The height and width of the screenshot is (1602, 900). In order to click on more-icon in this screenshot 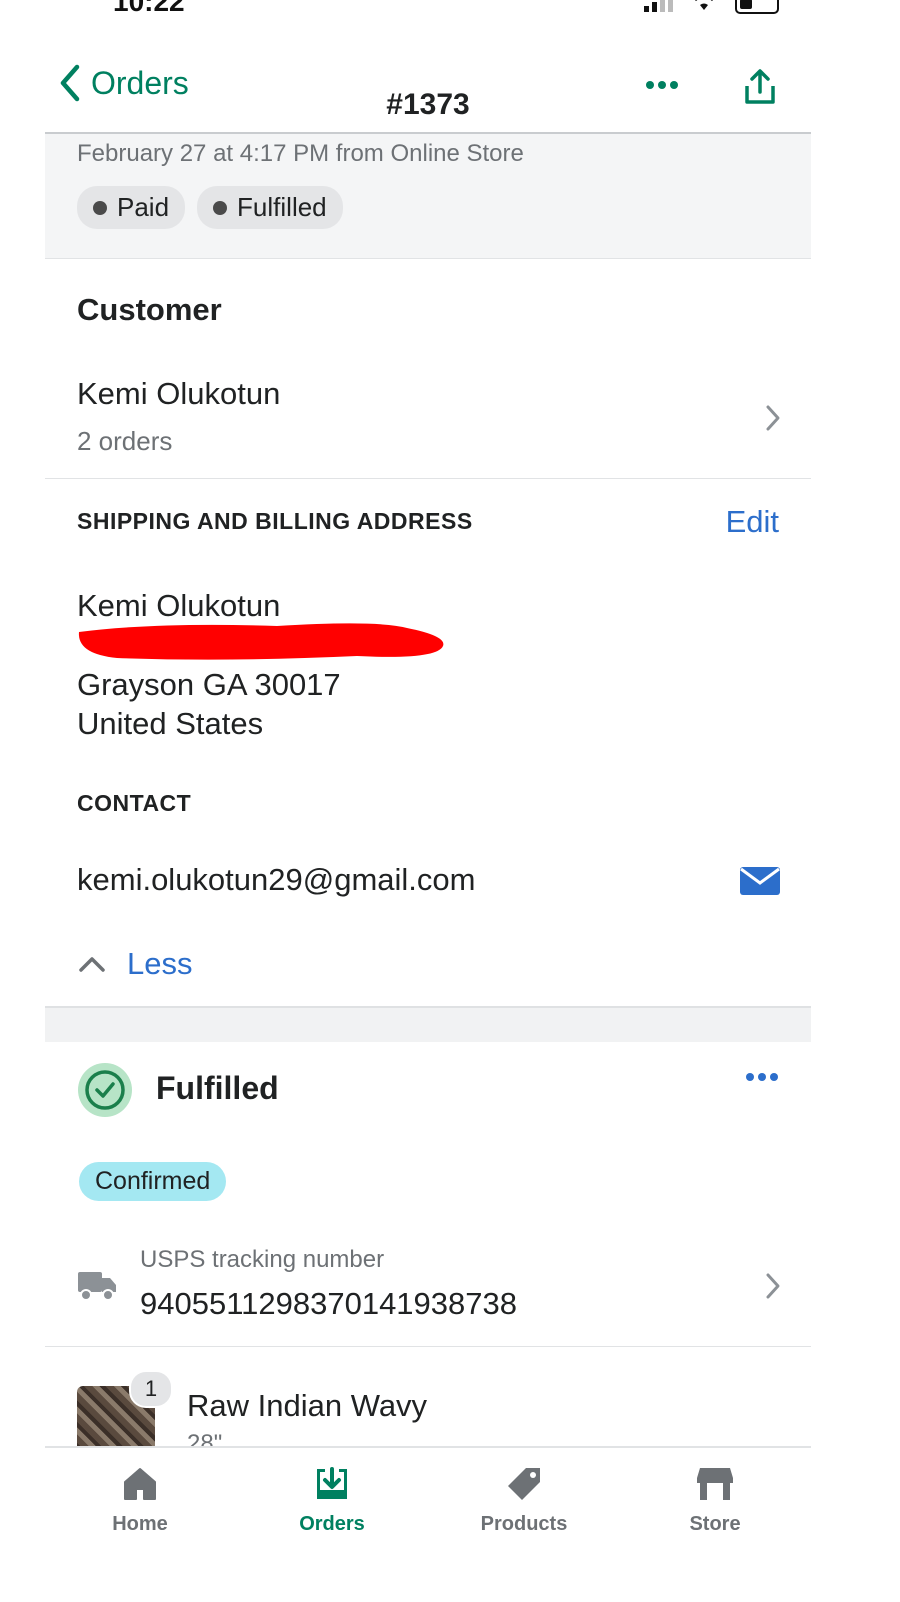, I will do `click(662, 85)`.